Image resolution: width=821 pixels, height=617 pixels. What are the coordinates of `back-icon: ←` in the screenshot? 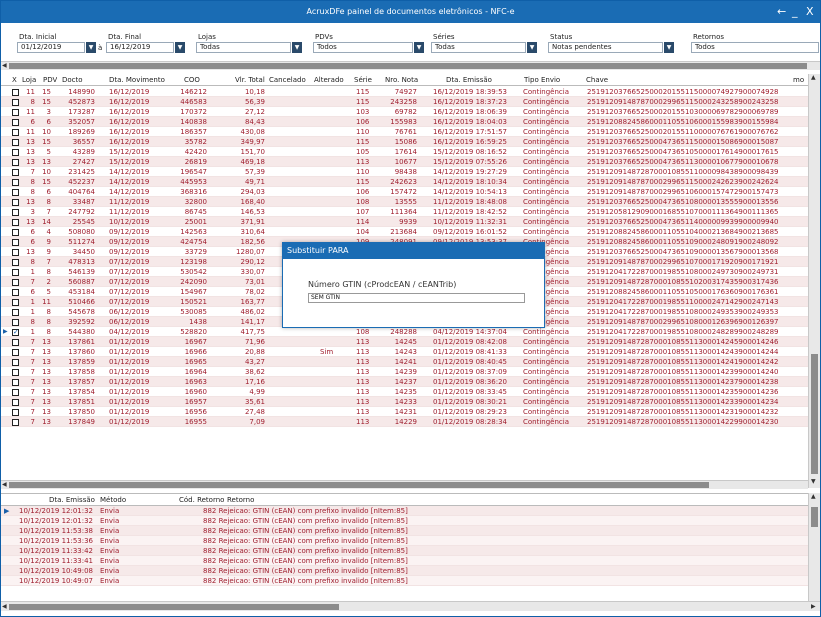 It's located at (781, 11).